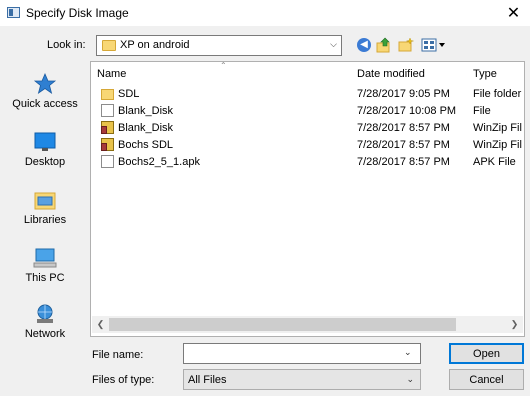 The width and height of the screenshot is (530, 396). I want to click on scroll-right-icon: ❯, so click(514, 324).